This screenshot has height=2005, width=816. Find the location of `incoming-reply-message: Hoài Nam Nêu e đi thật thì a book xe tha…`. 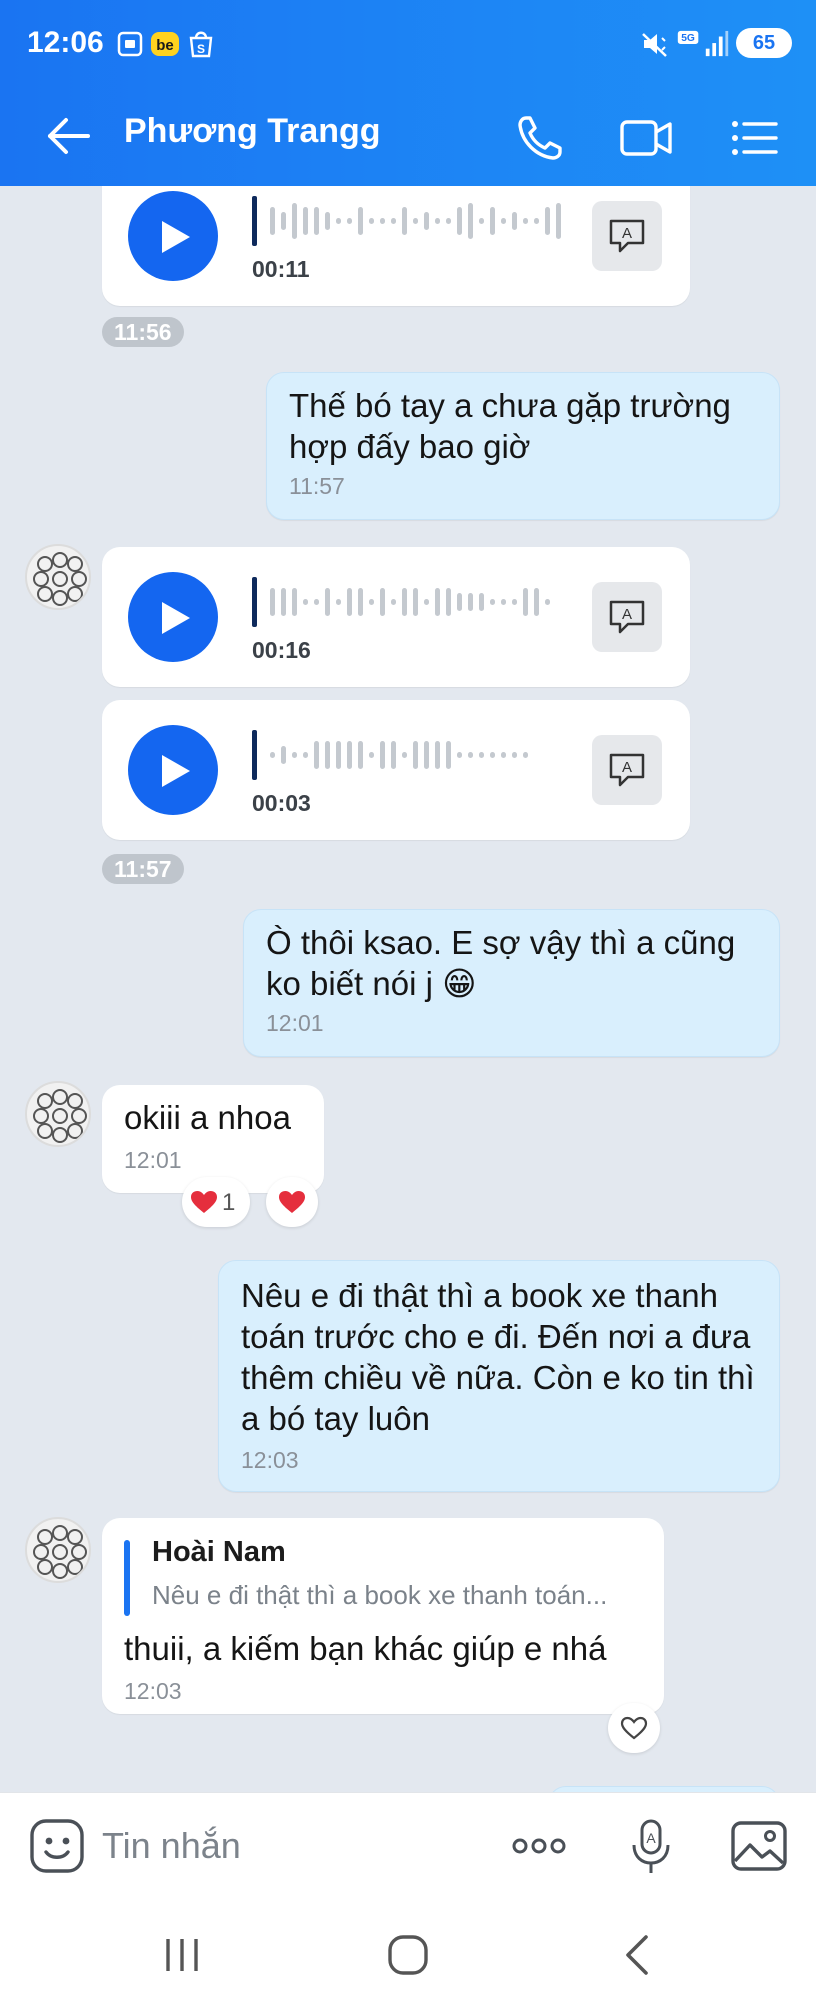

incoming-reply-message: Hoài Nam Nêu e đi thật thì a book xe tha… is located at coordinates (383, 1616).